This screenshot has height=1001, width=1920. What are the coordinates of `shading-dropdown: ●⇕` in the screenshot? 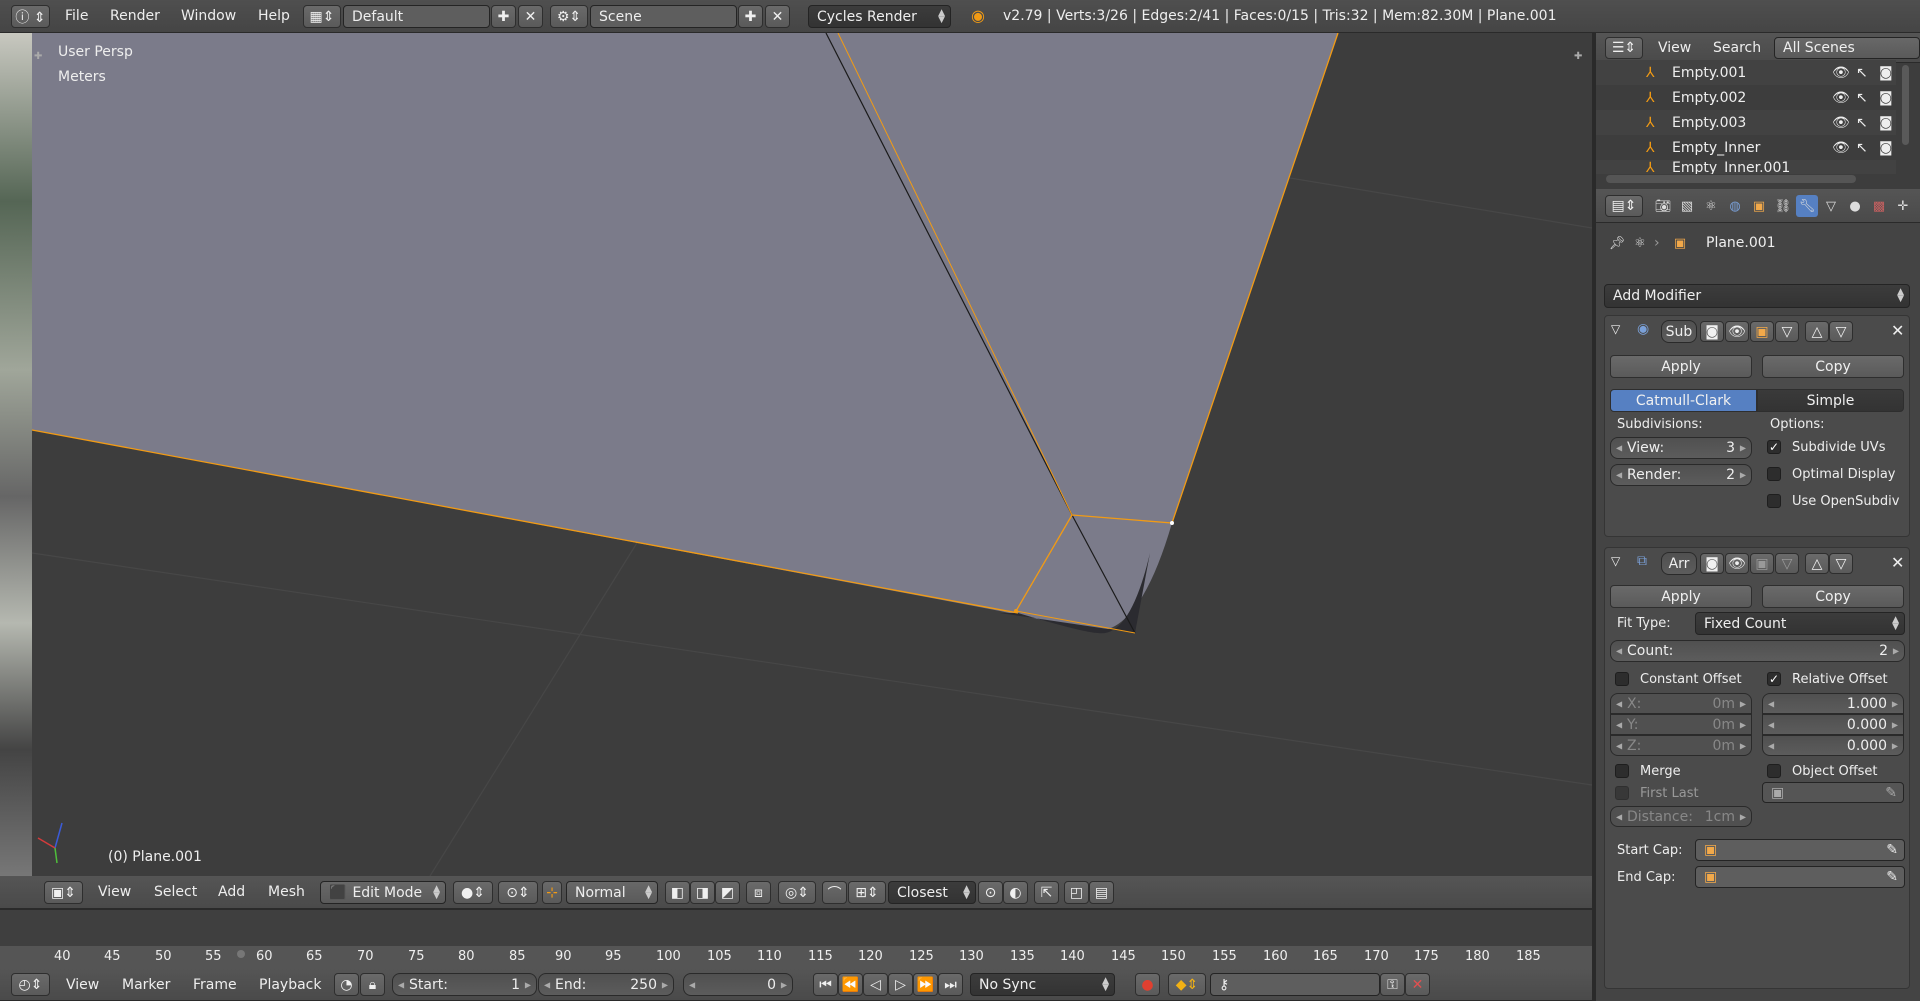 It's located at (473, 892).